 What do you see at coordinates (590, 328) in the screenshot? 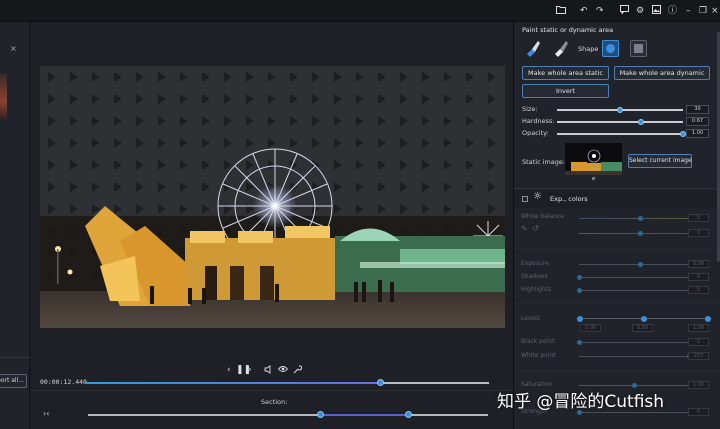
I see `levels-value-black: 0.00` at bounding box center [590, 328].